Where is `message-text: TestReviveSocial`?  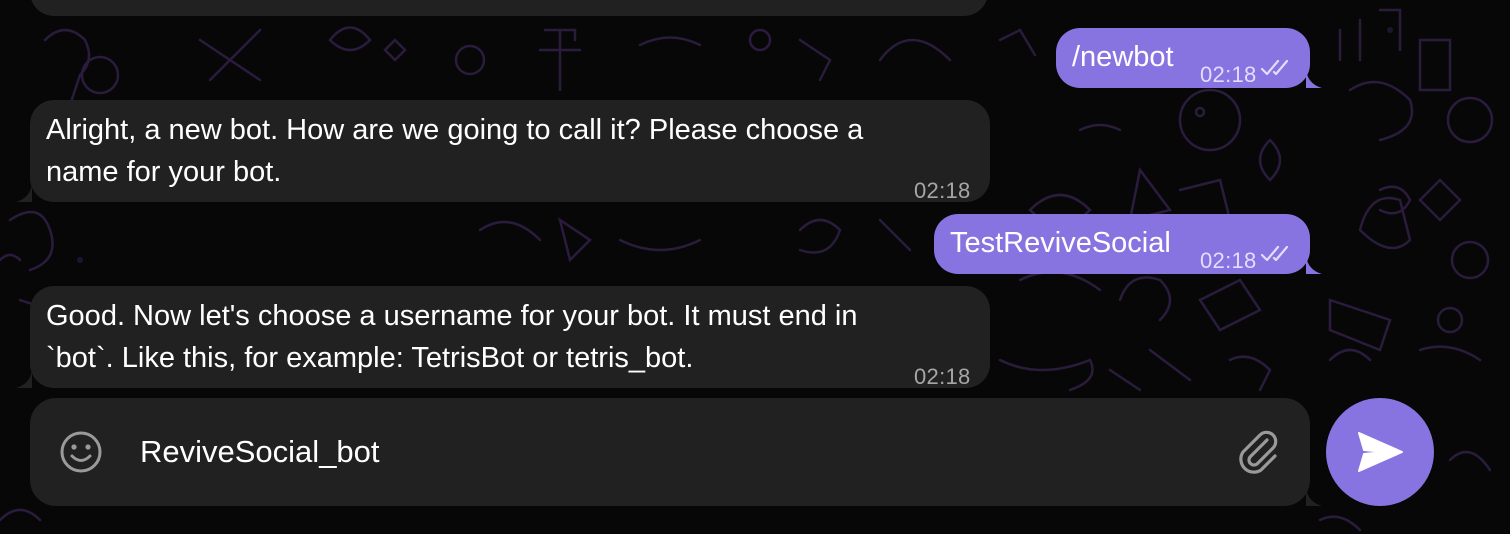
message-text: TestReviveSocial is located at coordinates (1060, 243).